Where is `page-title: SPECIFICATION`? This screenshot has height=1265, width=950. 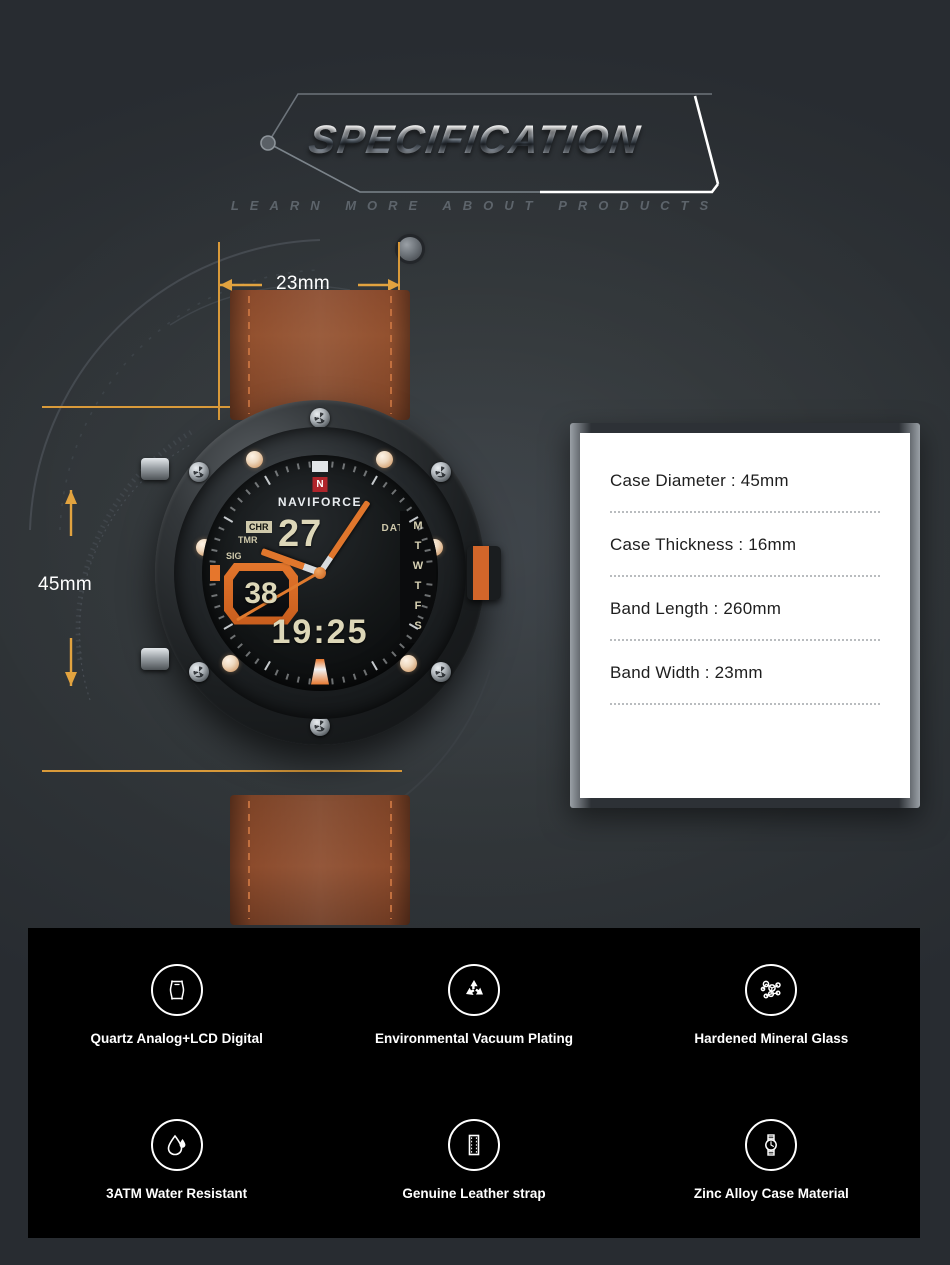
page-title: SPECIFICATION is located at coordinates (475, 140).